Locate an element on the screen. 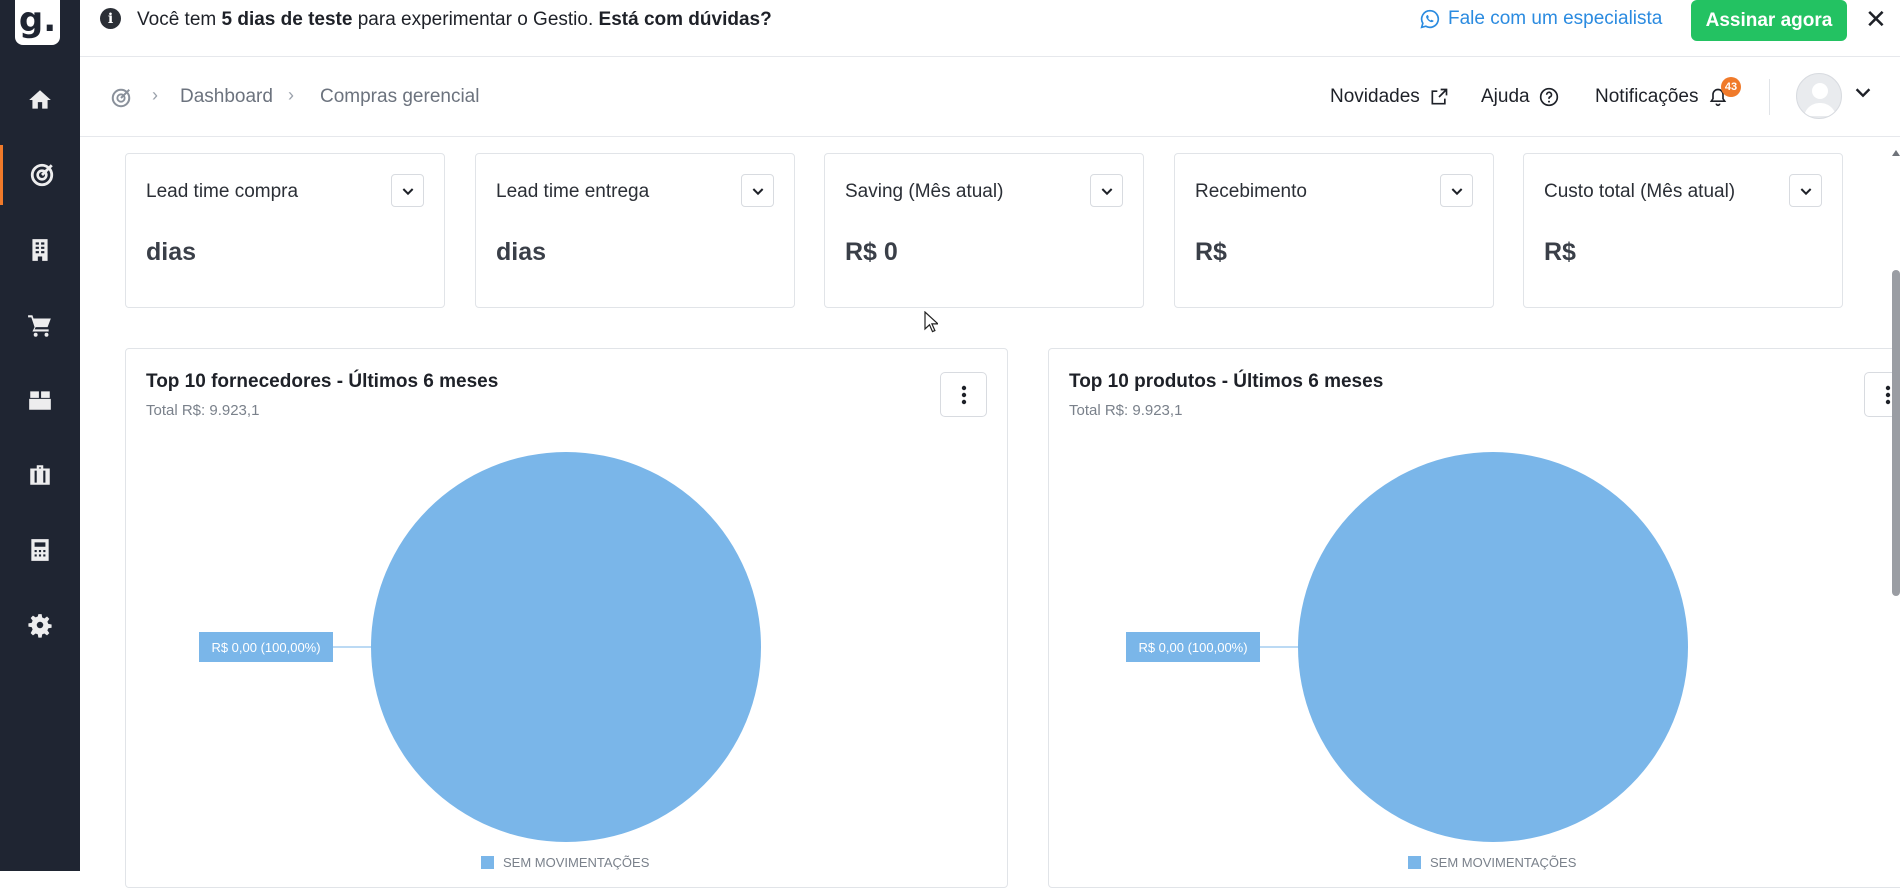 This screenshot has height=888, width=1900. banner-text-middle: para experimentar o Gestio. is located at coordinates (475, 19).